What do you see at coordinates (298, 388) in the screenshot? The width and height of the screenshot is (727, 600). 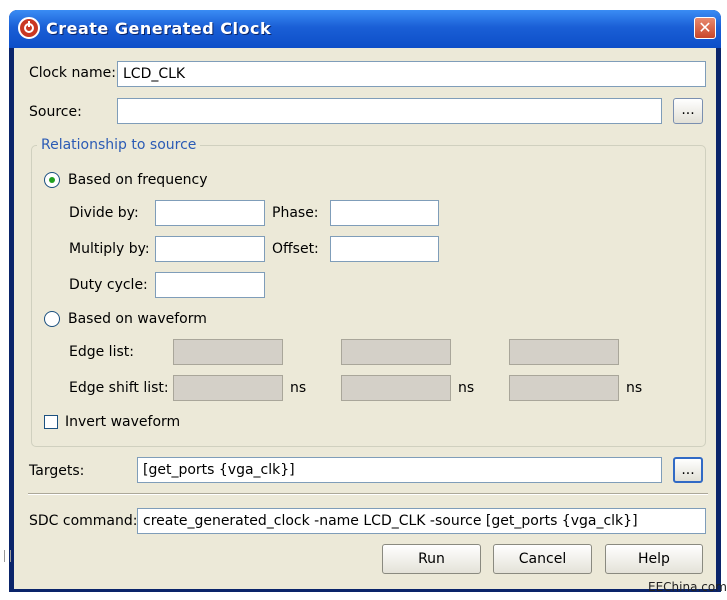 I see `edge-shift-unit-1: ns` at bounding box center [298, 388].